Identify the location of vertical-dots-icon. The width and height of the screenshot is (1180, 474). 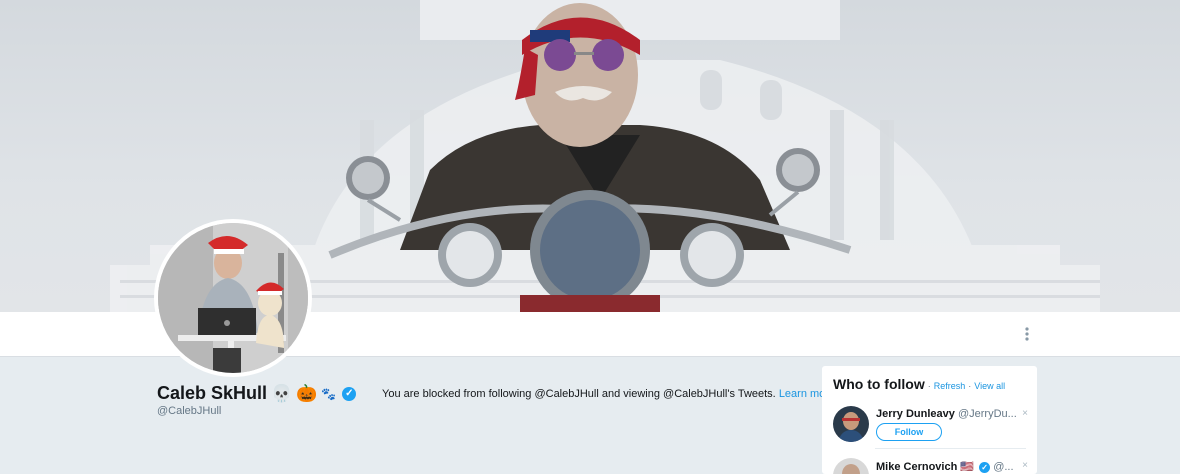
(1027, 334).